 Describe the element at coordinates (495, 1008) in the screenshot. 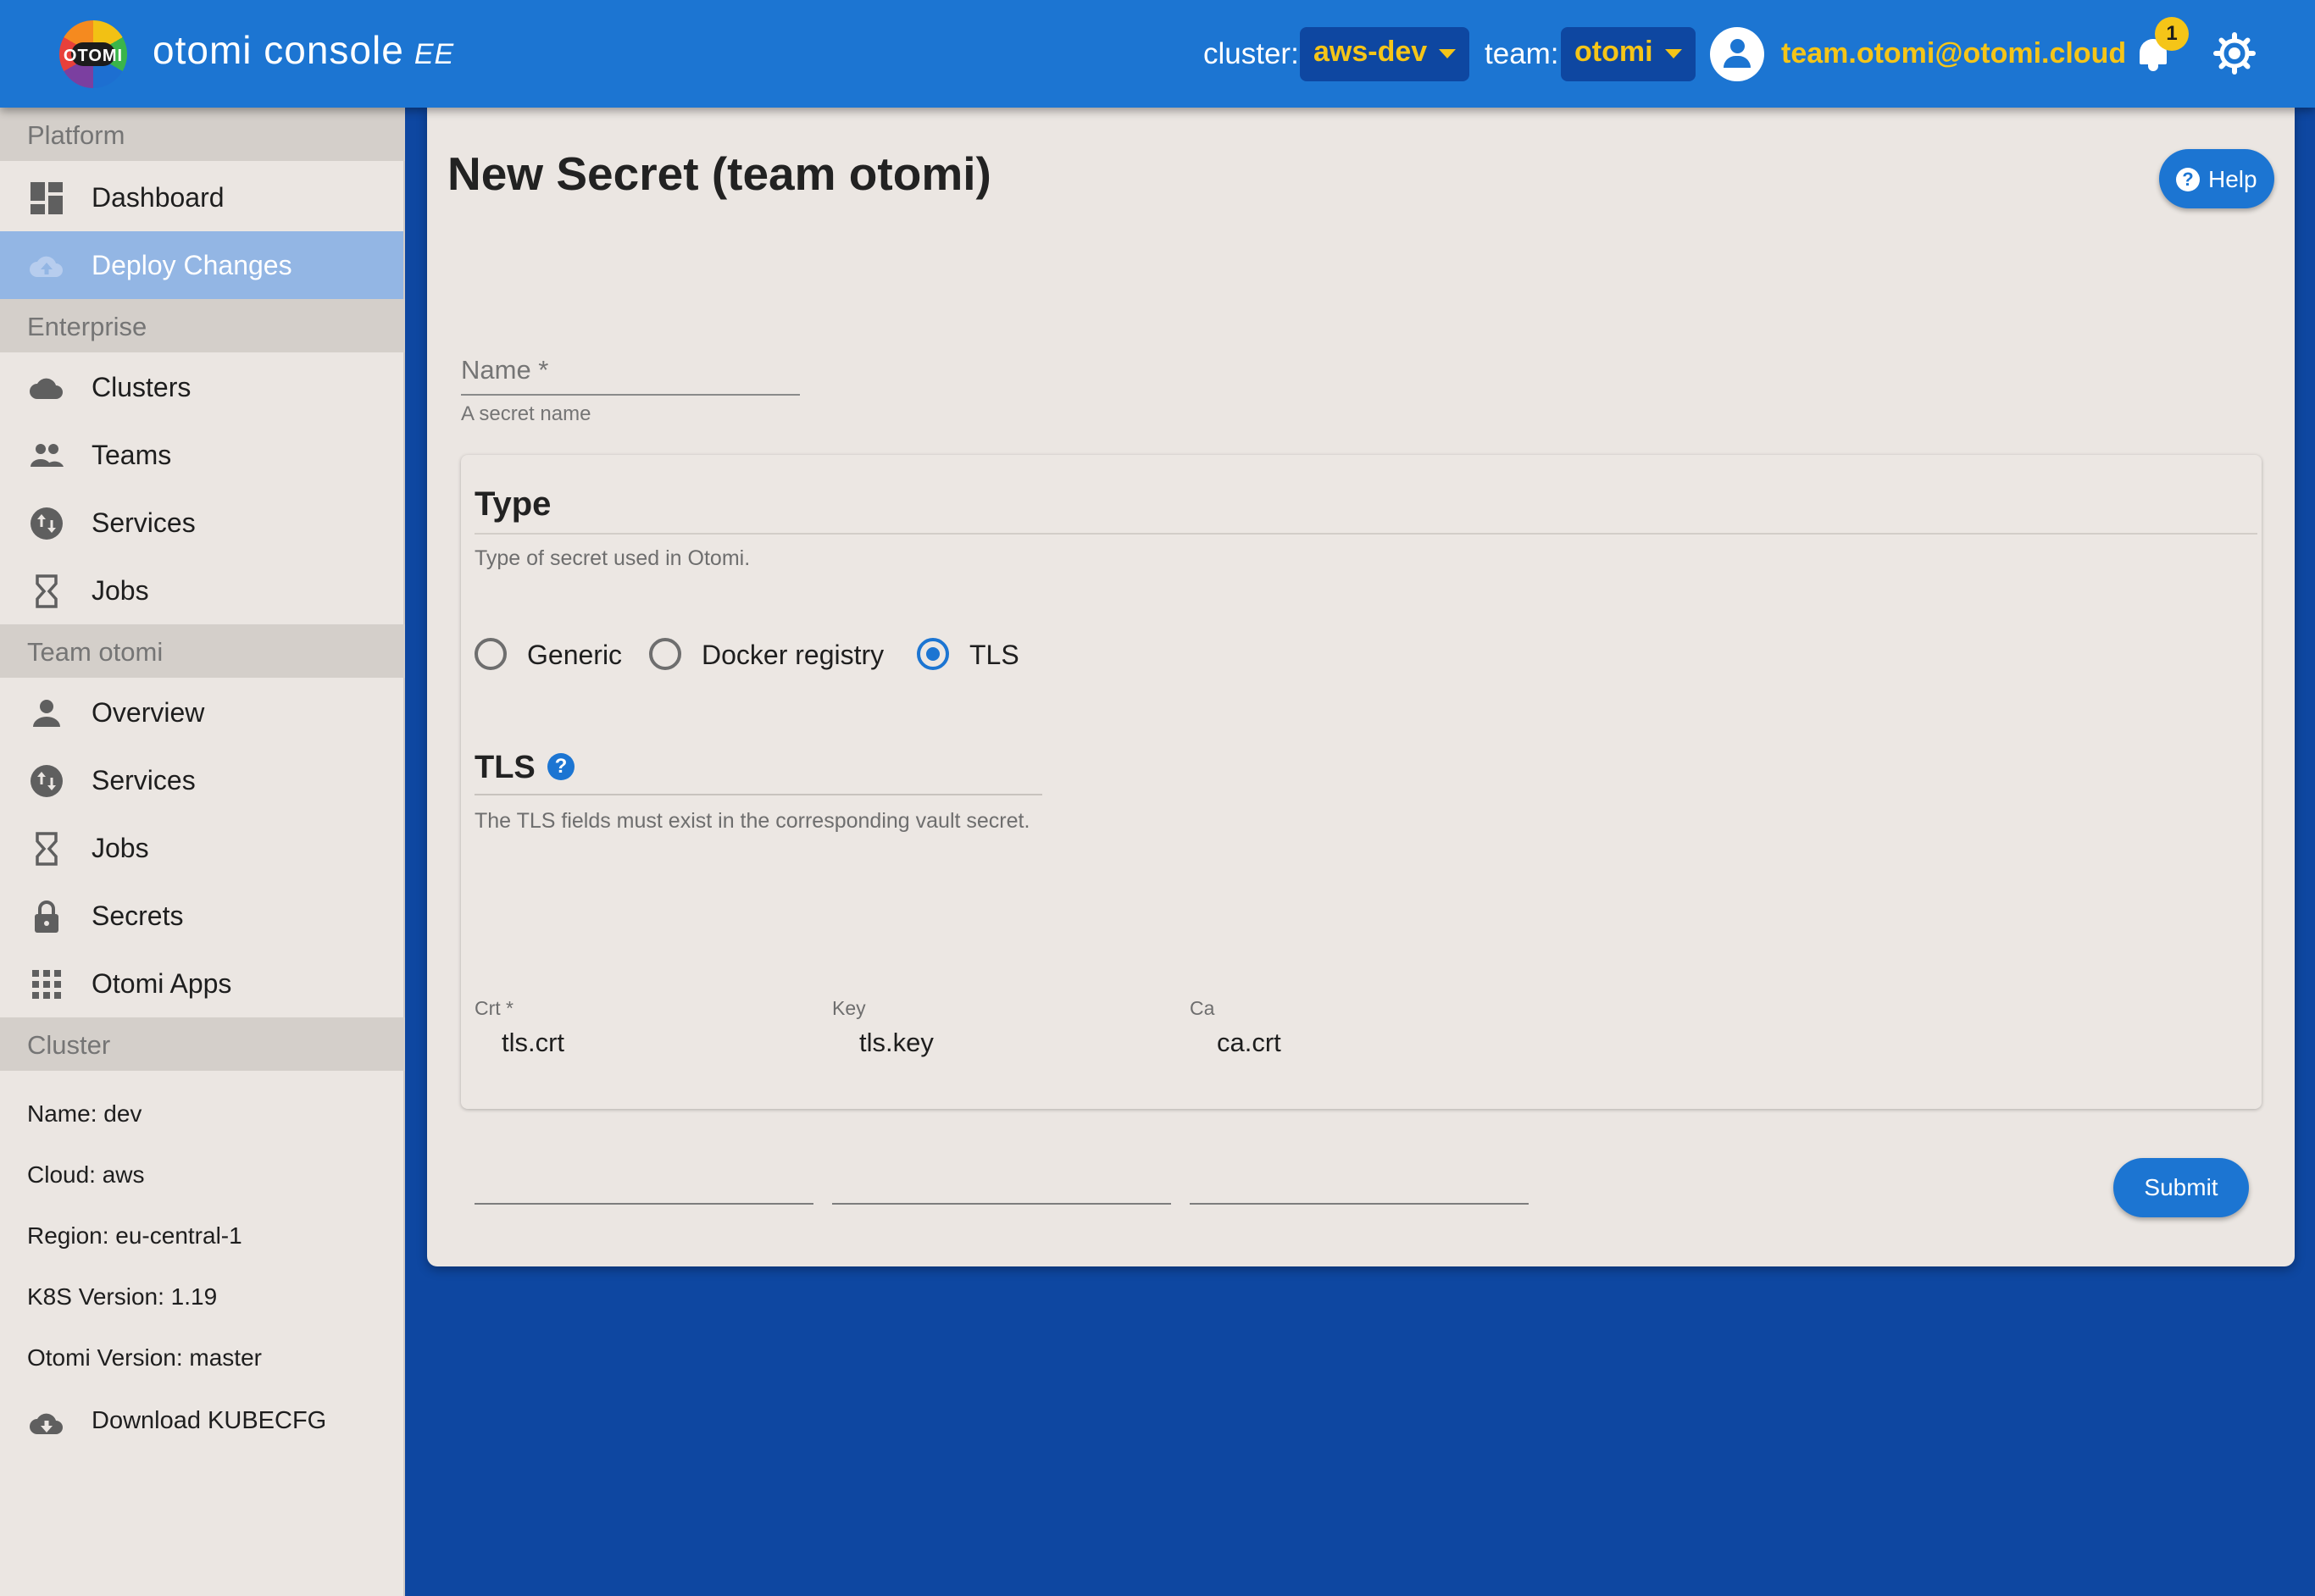

I see `crt-field-label: Crt *` at that location.